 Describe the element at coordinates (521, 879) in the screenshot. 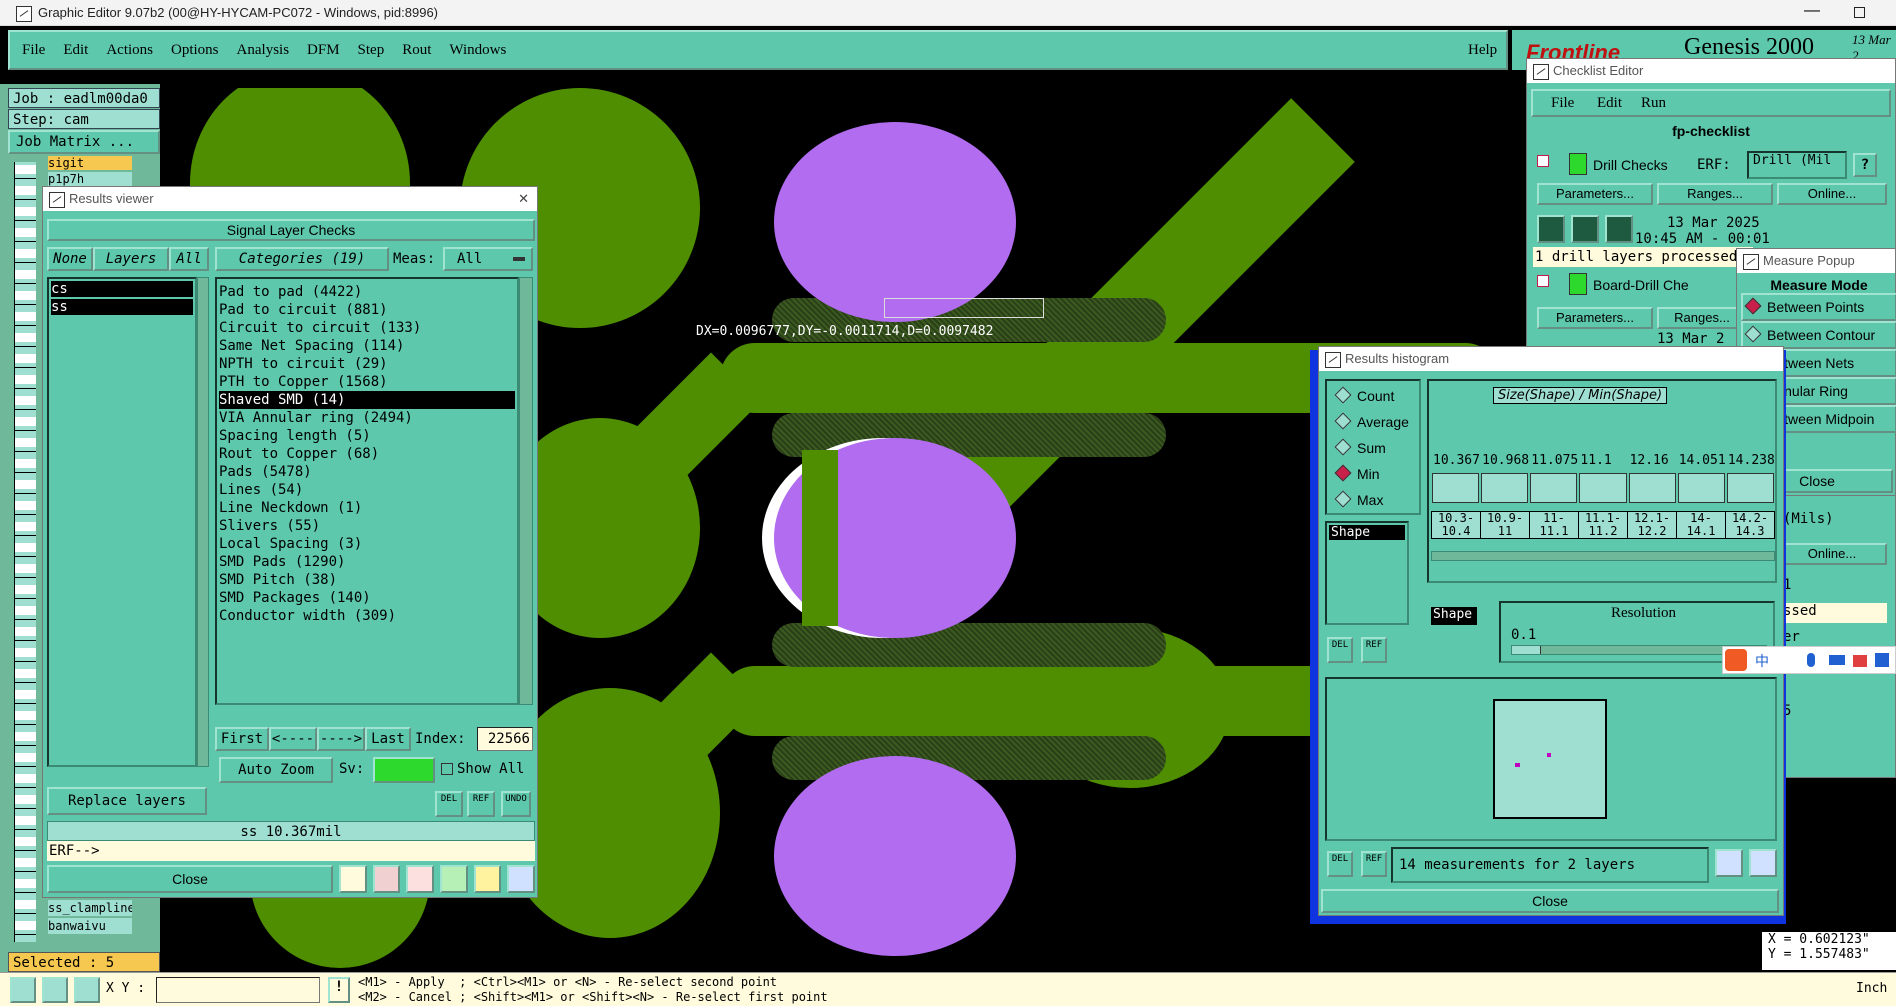

I see `chart-icon` at that location.